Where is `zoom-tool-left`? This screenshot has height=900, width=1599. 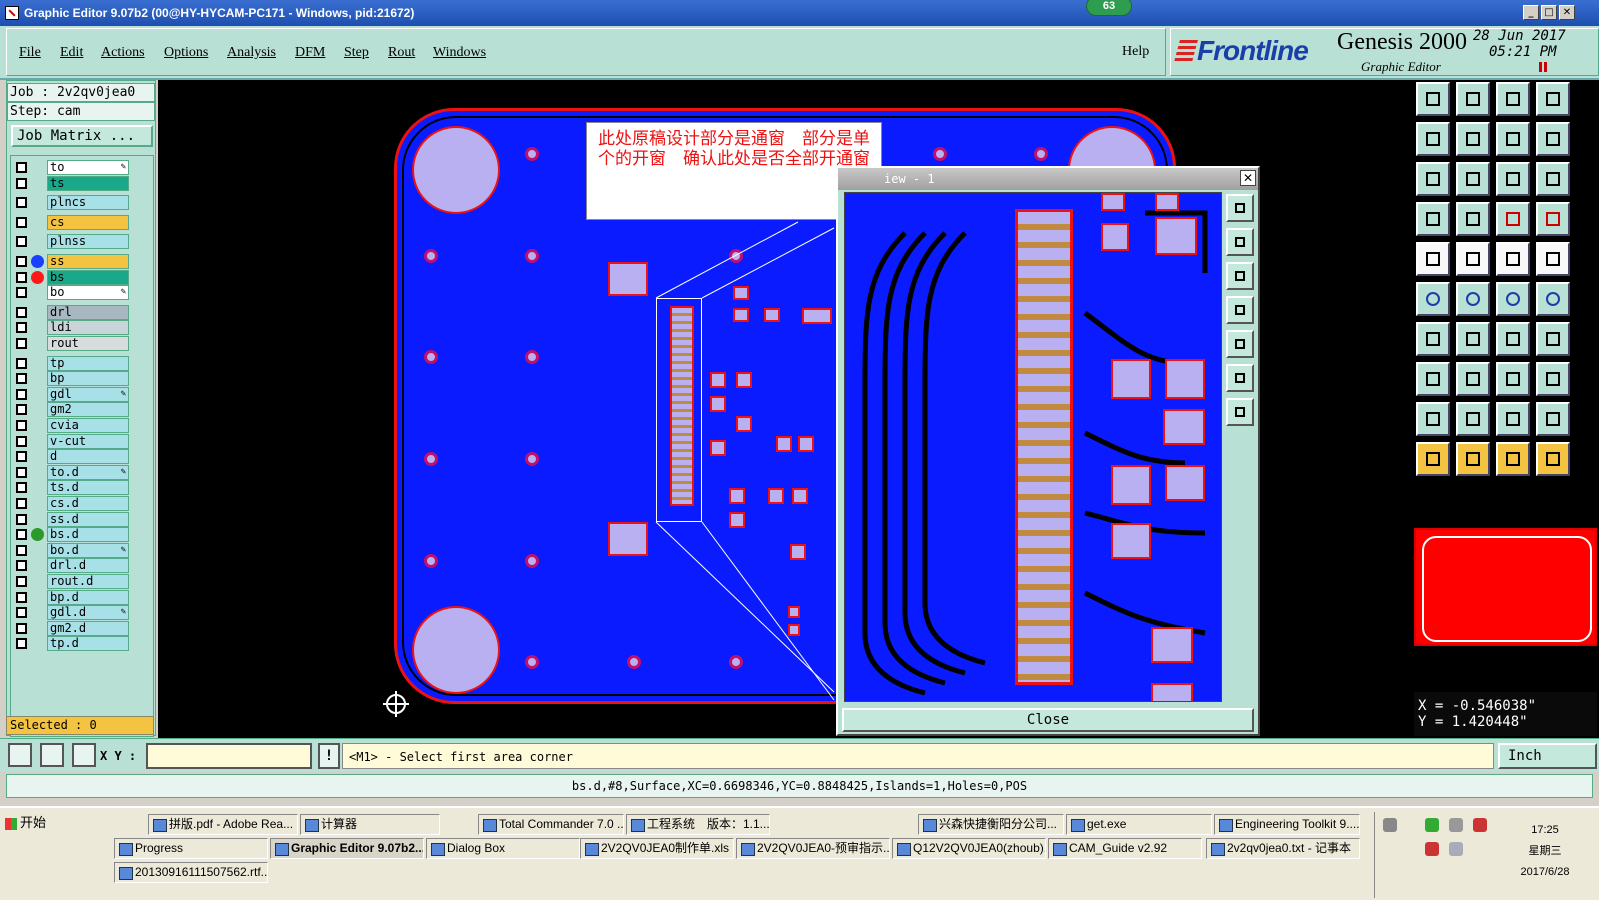 zoom-tool-left is located at coordinates (1240, 310).